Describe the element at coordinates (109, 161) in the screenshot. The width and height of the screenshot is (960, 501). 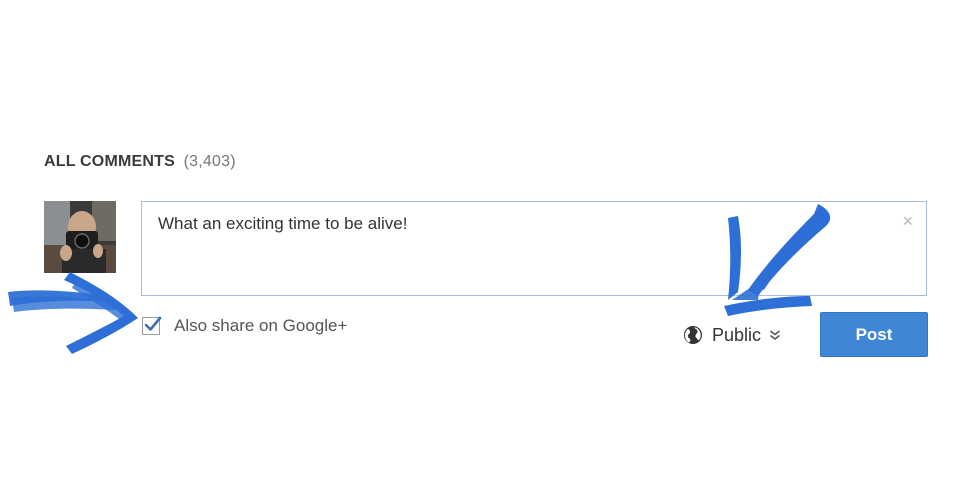
I see `comments-title: ALL COMMENTS` at that location.